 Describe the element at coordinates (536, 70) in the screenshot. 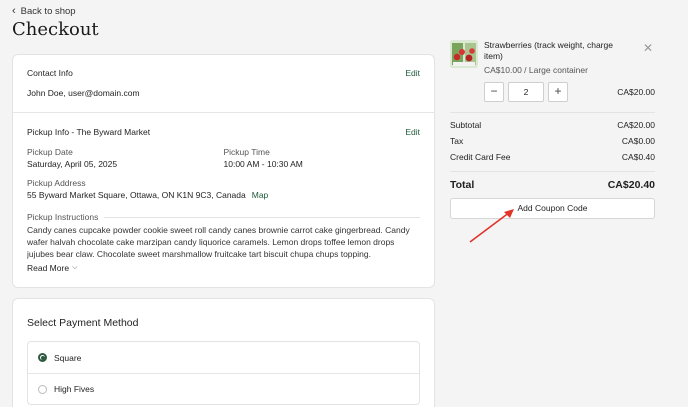

I see `item-unit-price: CA$10.00 / Large container` at that location.